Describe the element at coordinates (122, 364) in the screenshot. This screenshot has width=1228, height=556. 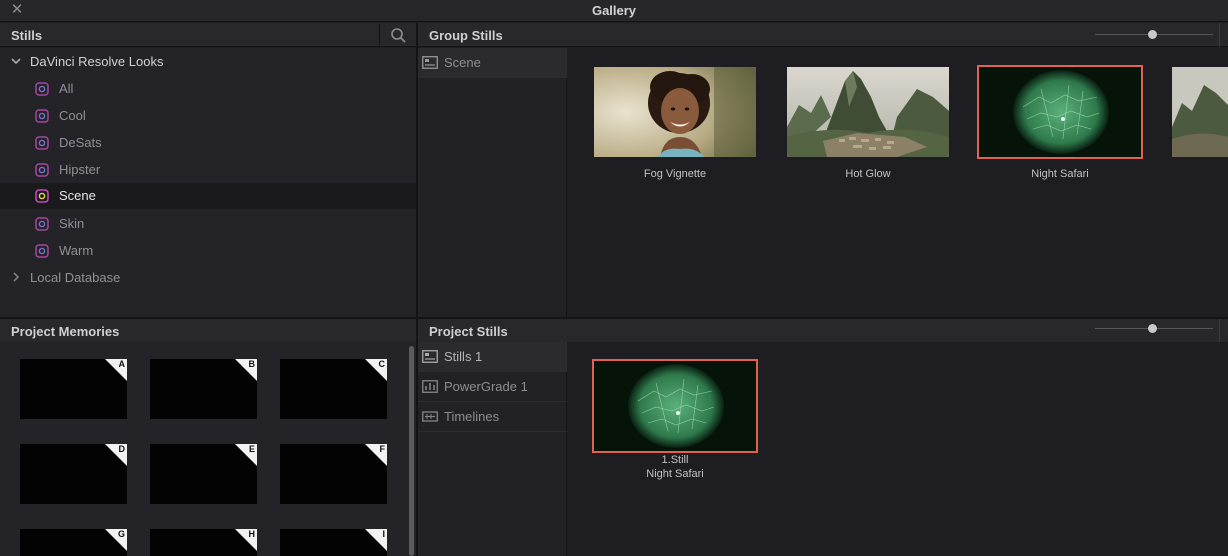
I see `memory-letter: A` at that location.